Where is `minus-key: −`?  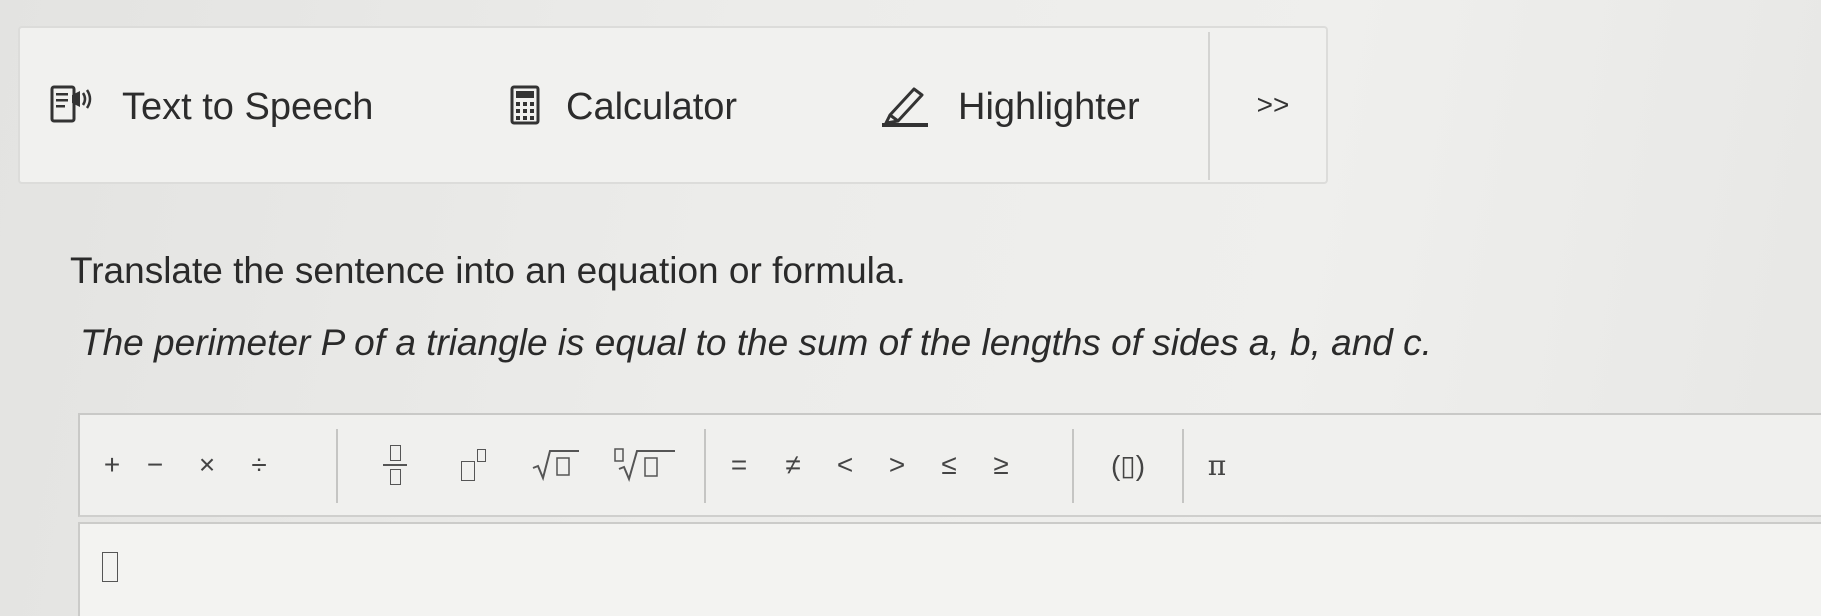
minus-key: − is located at coordinates (155, 465).